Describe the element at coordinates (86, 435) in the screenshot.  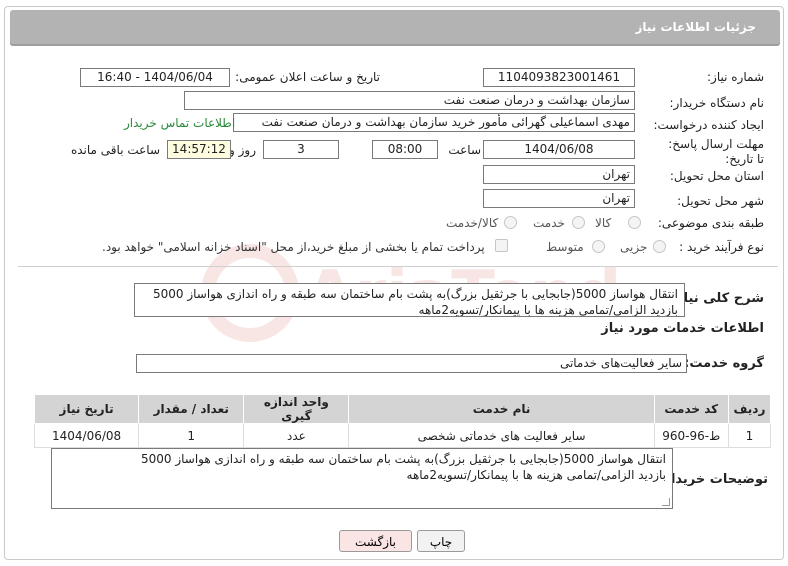
I see `cell-need-date: 1404/06/08` at that location.